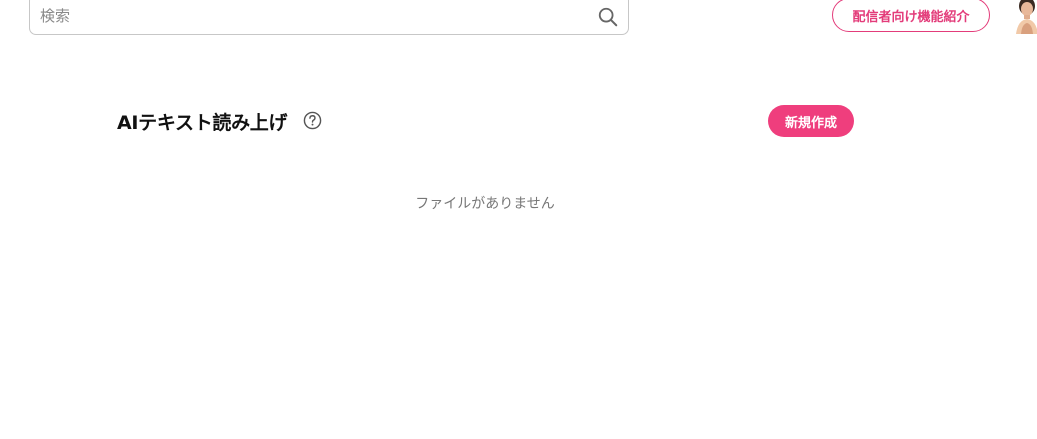 The image size is (1037, 439). I want to click on user-avatar-icon, so click(1023, 17).